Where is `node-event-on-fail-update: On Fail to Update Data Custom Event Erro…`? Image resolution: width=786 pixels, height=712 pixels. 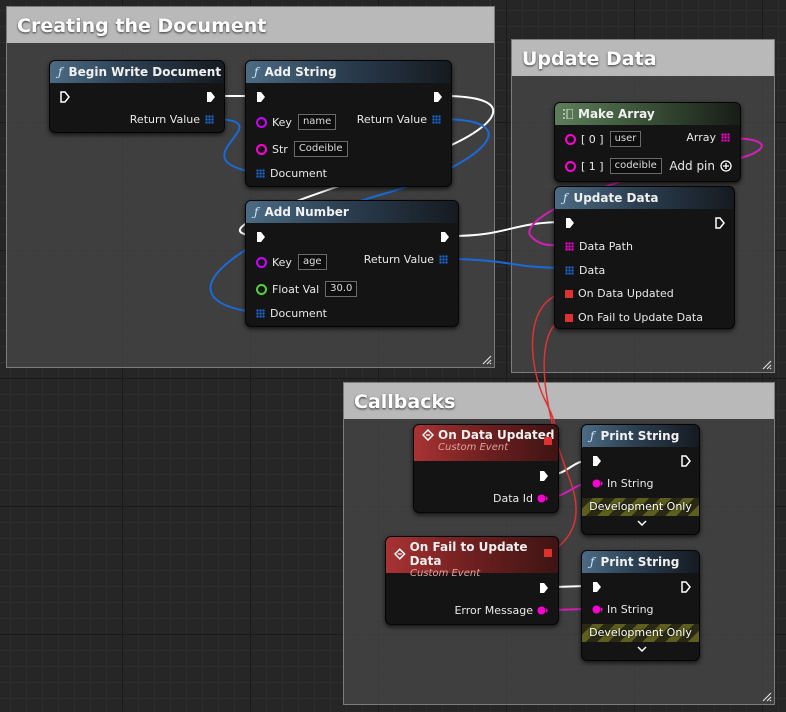
node-event-on-fail-update: On Fail to Update Data Custom Event Erro… is located at coordinates (472, 580).